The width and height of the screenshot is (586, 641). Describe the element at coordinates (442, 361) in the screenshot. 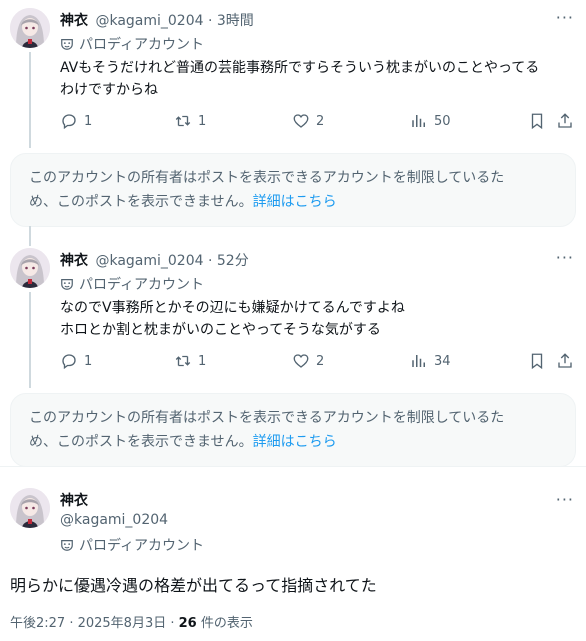

I see `views-count: 34` at that location.